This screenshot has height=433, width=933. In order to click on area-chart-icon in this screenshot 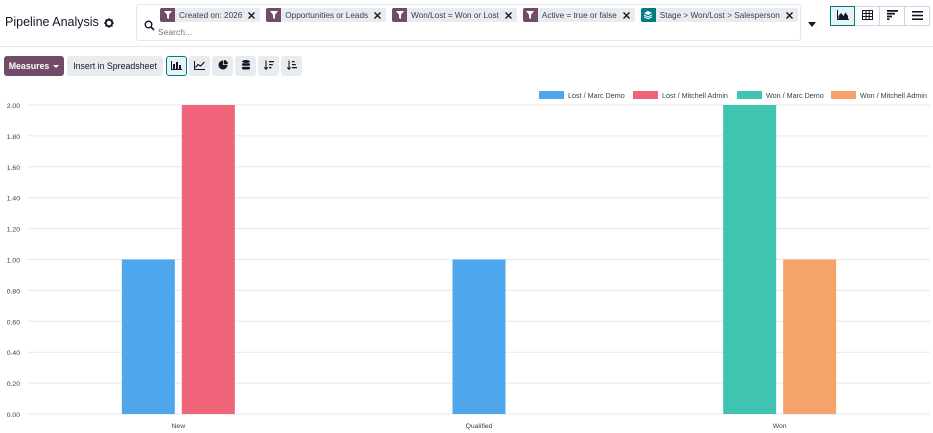, I will do `click(842, 16)`.